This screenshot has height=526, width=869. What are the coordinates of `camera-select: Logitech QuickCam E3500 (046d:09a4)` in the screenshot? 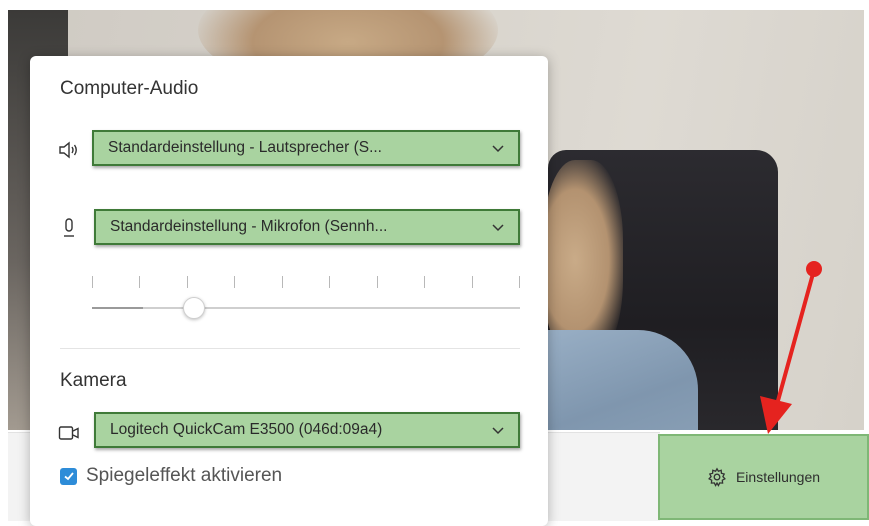 It's located at (307, 430).